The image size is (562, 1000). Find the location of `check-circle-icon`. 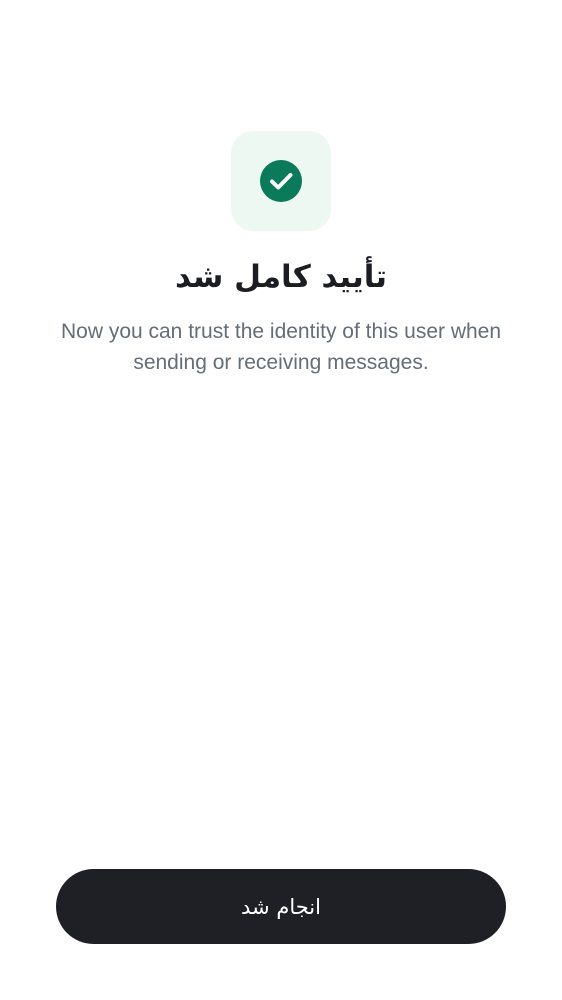

check-circle-icon is located at coordinates (281, 181).